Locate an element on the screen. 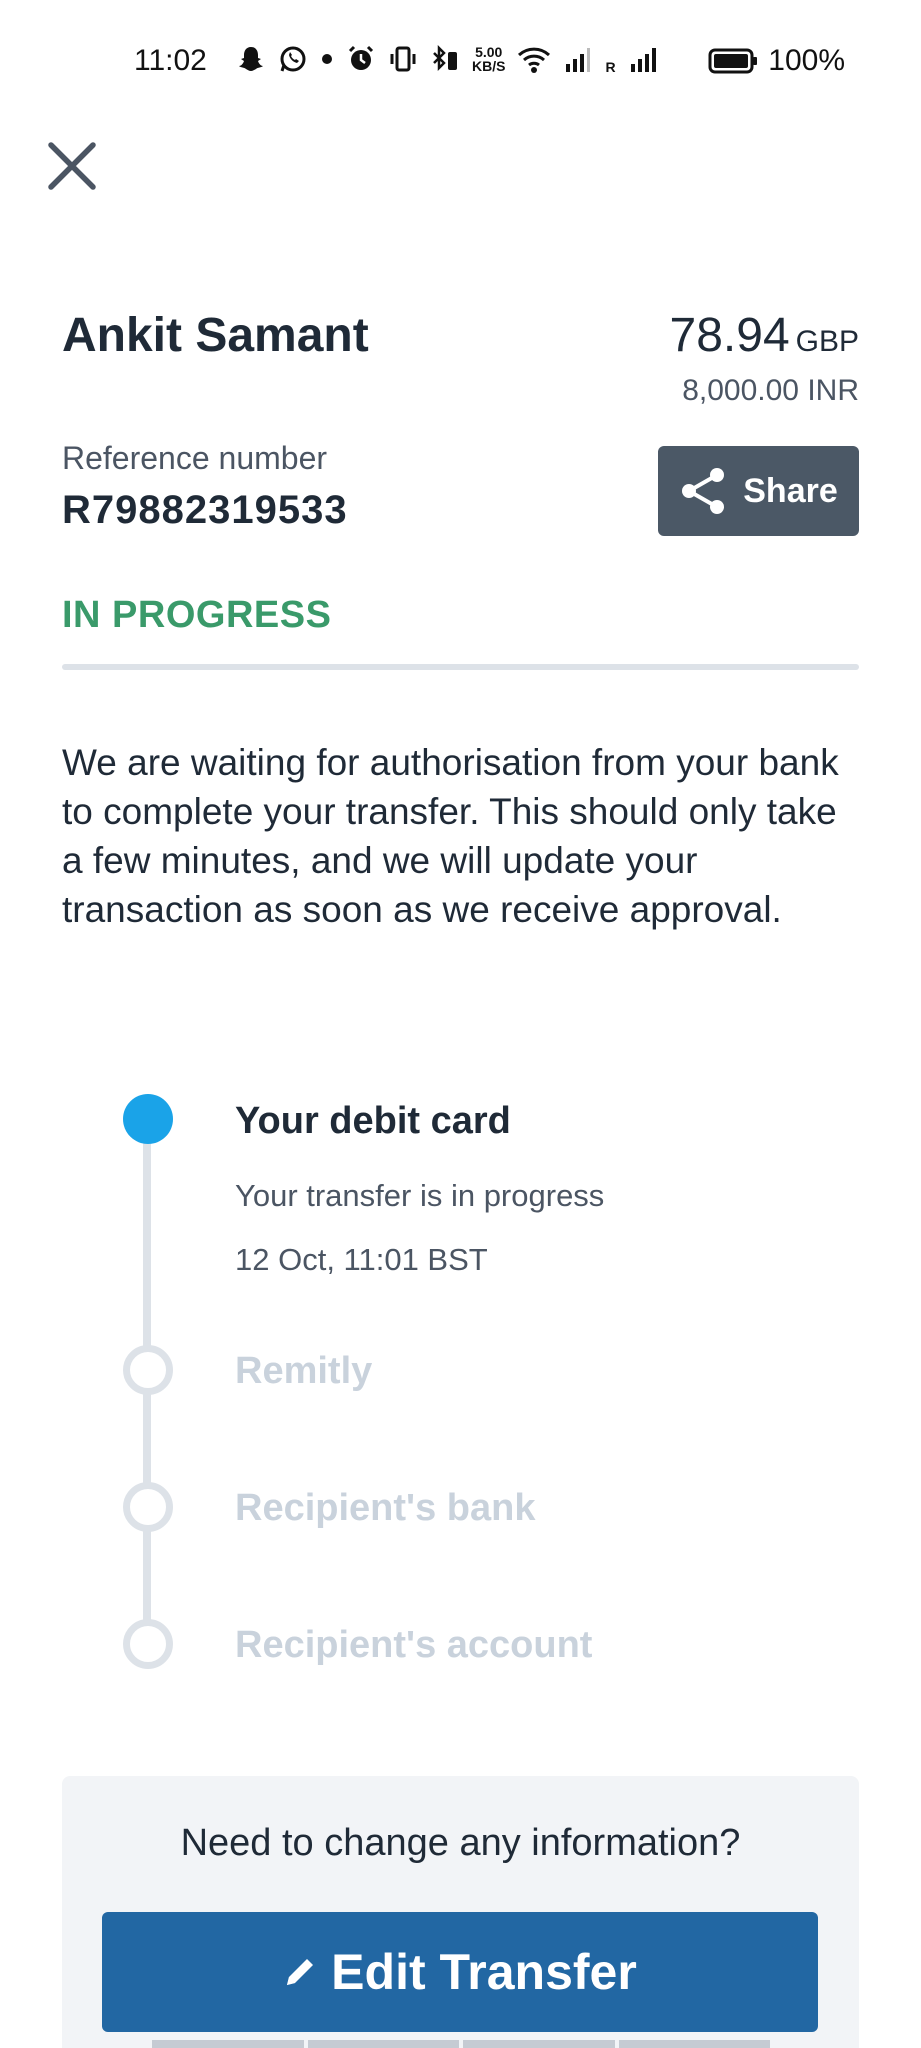  status-bar: 11:02 5.00 KB/S R 100% is located at coordinates (460, 60).